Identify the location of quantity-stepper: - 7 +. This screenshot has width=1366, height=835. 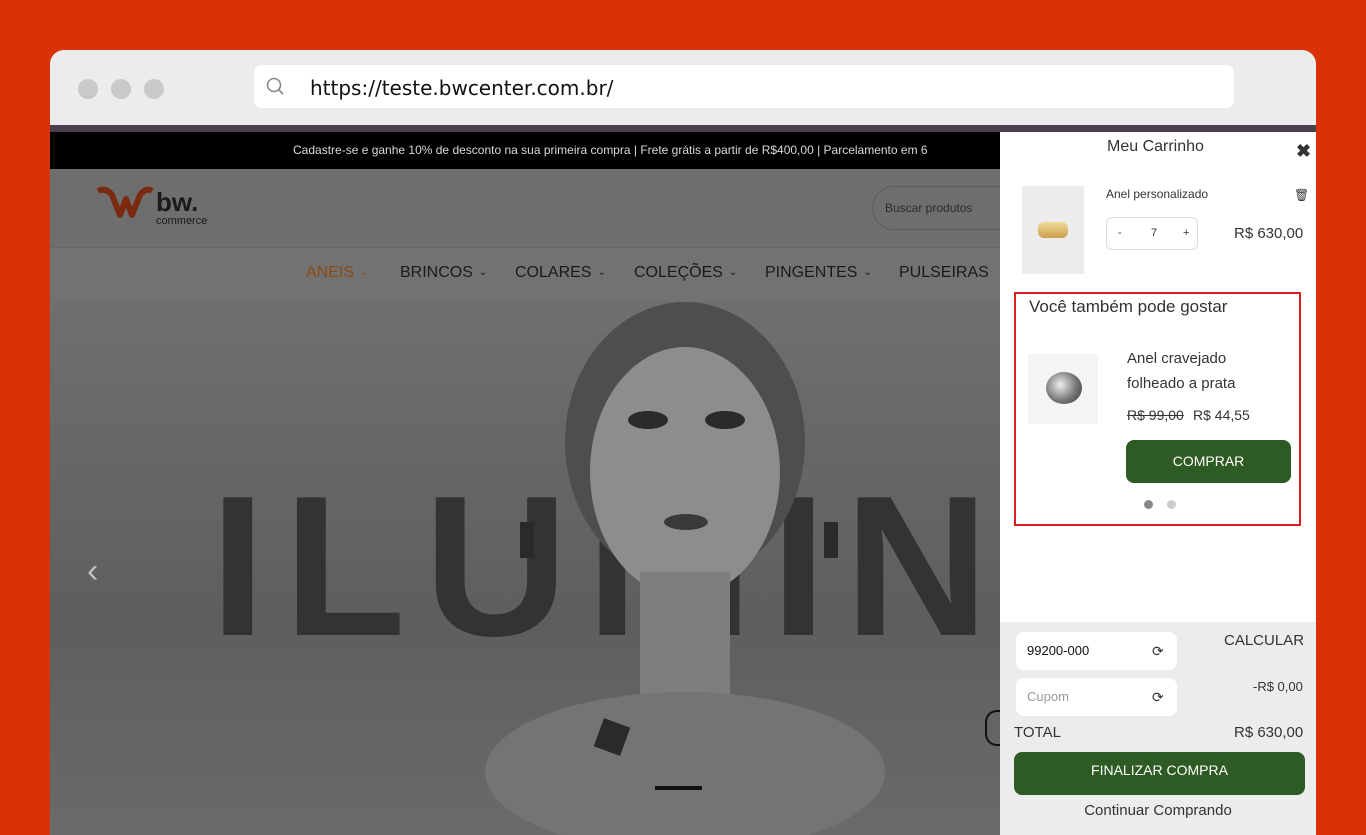
(1152, 233).